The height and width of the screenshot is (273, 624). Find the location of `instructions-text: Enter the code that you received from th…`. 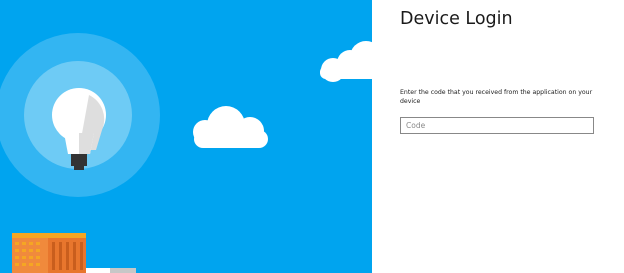

instructions-text: Enter the code that you received from th… is located at coordinates (496, 97).